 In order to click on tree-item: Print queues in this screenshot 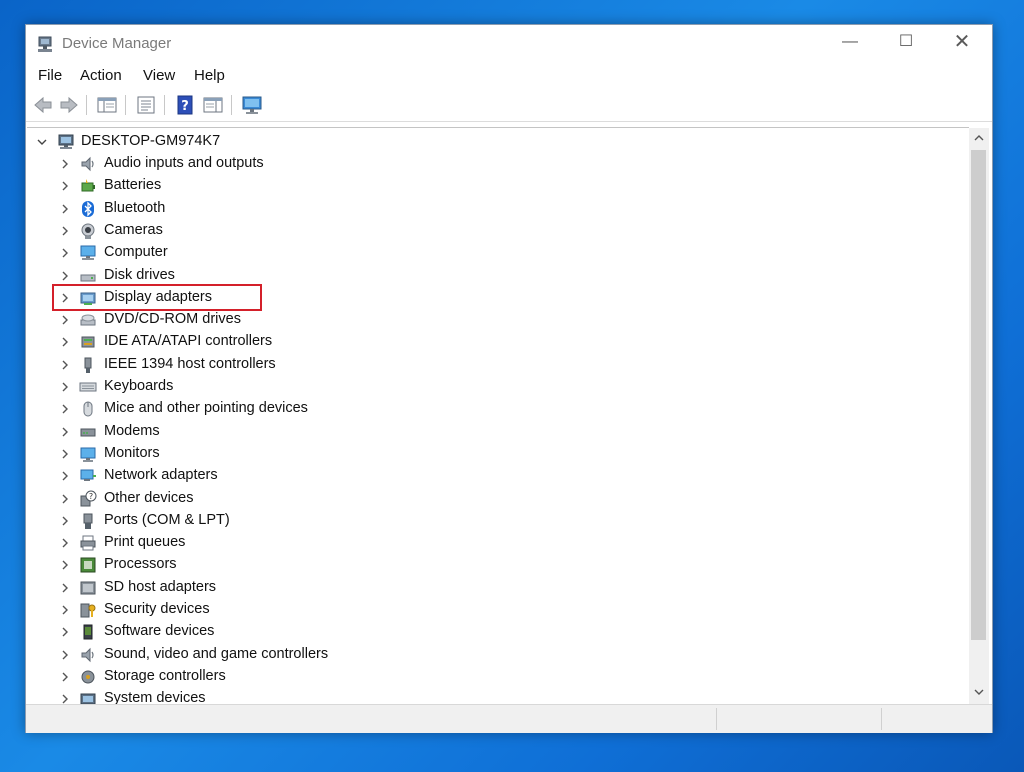, I will do `click(487, 543)`.